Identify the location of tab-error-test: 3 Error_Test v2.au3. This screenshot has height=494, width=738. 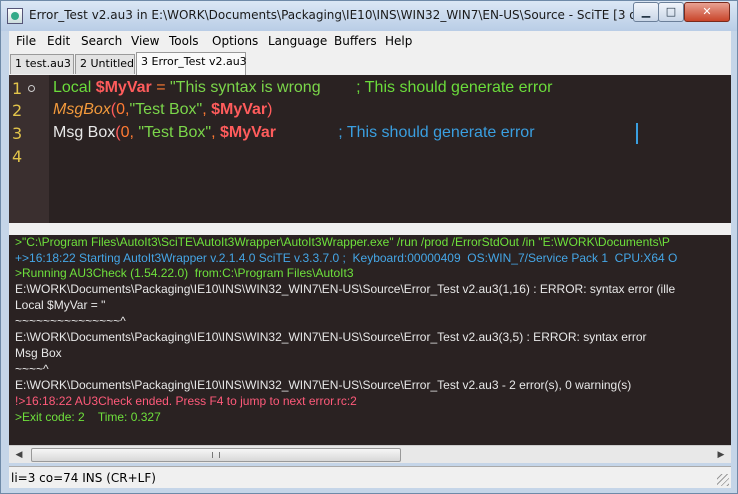
(191, 63).